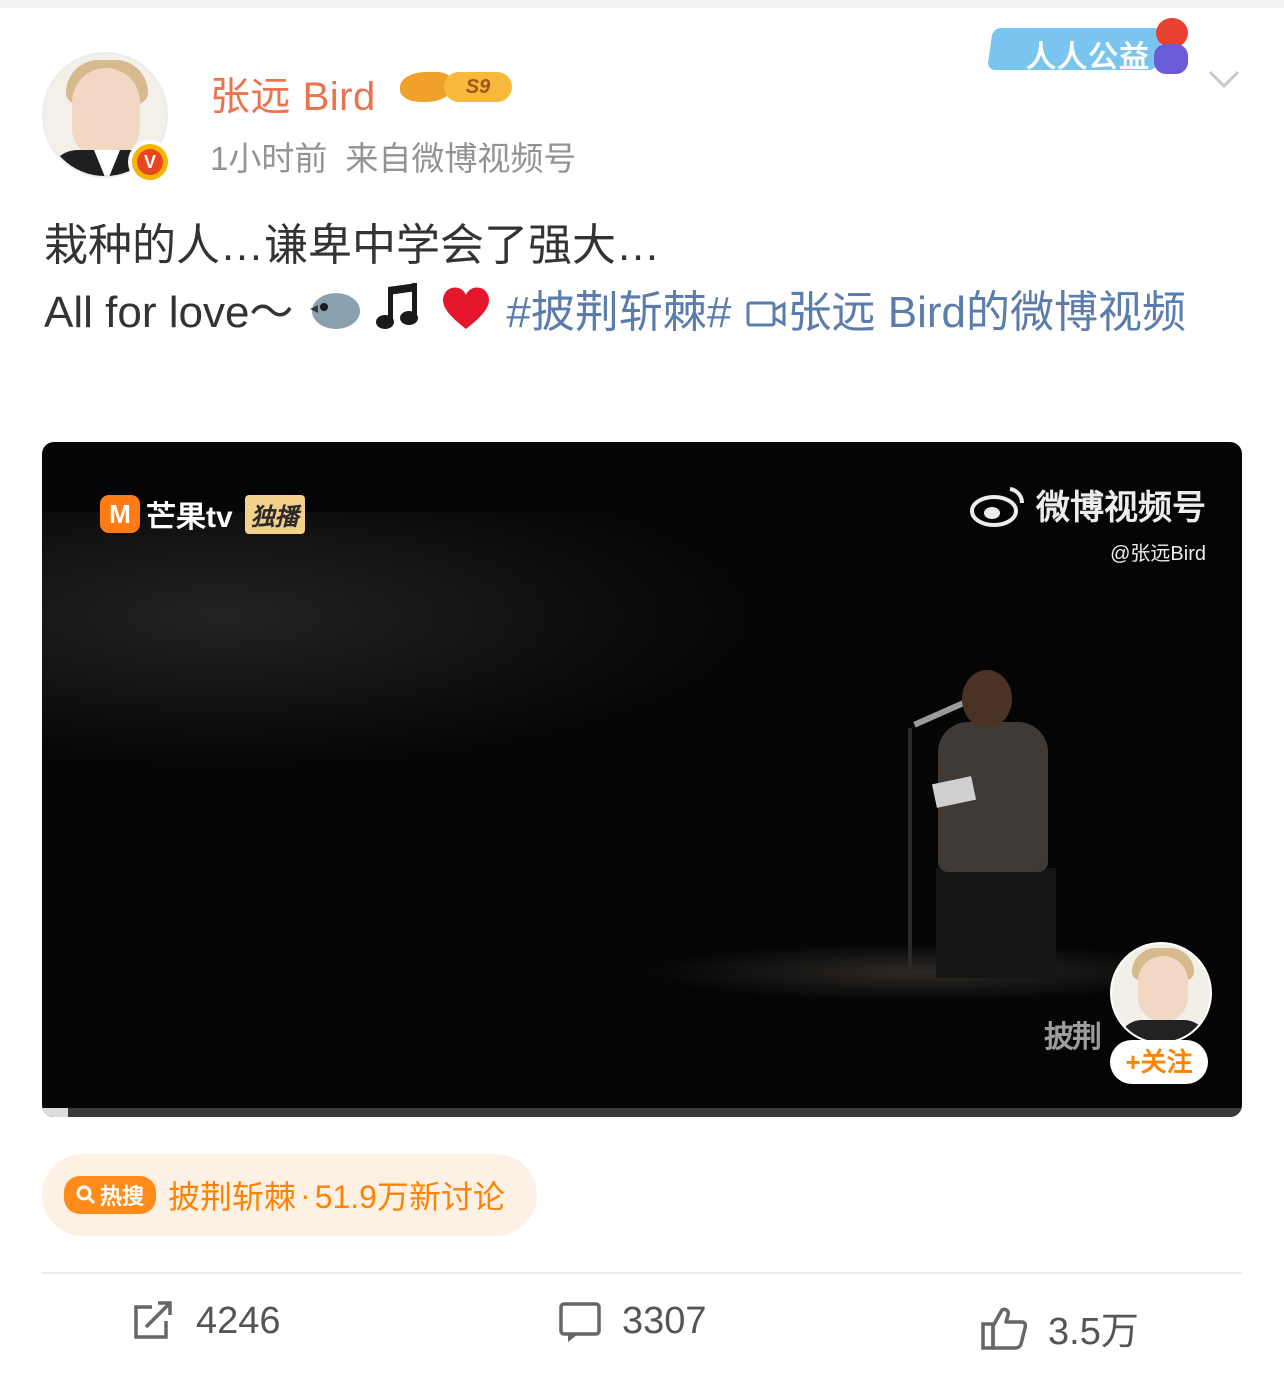 The height and width of the screenshot is (1375, 1284). What do you see at coordinates (977, 823) in the screenshot?
I see `video-frame-performer` at bounding box center [977, 823].